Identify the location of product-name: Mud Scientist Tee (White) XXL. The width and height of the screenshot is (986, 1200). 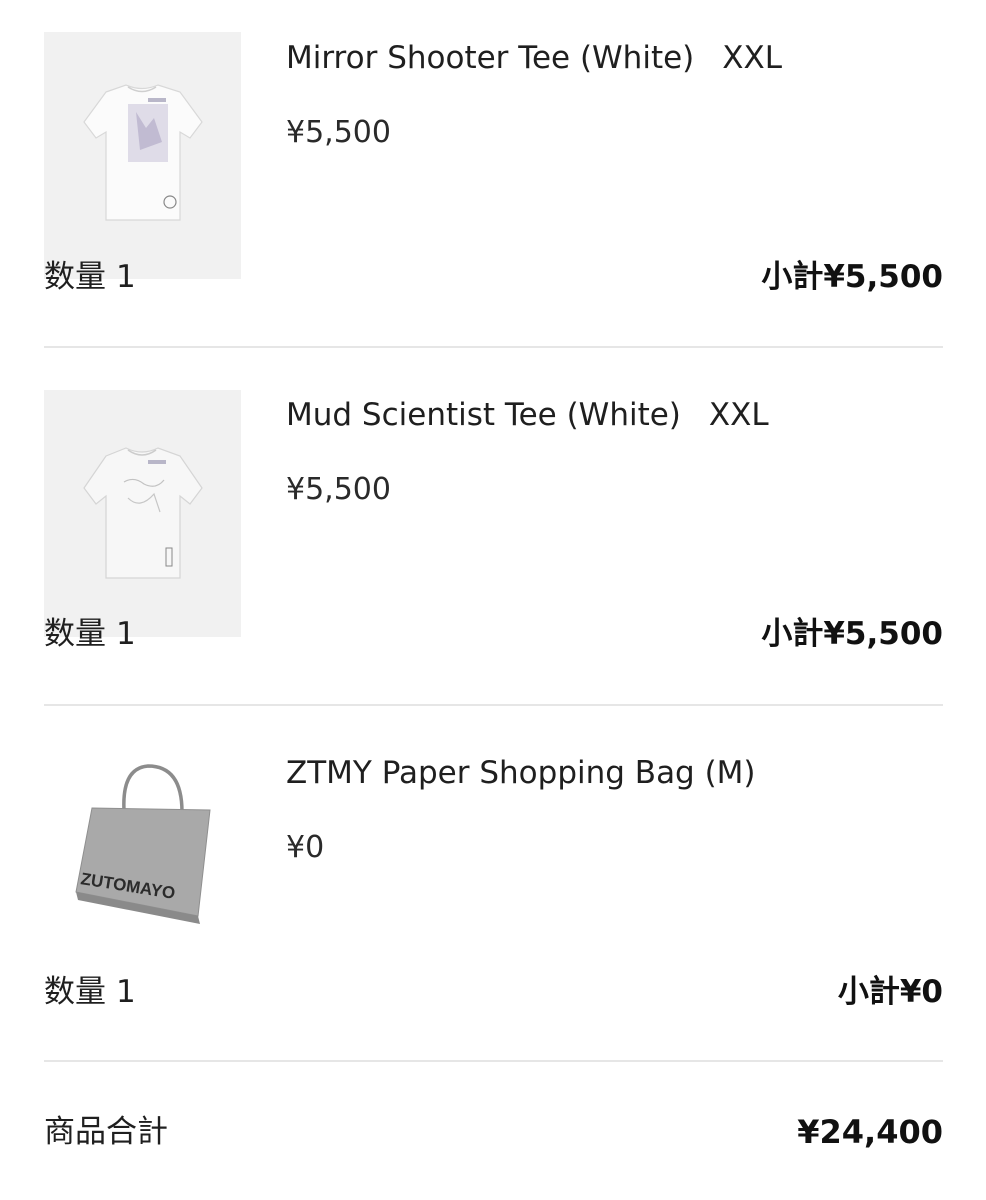
(527, 415).